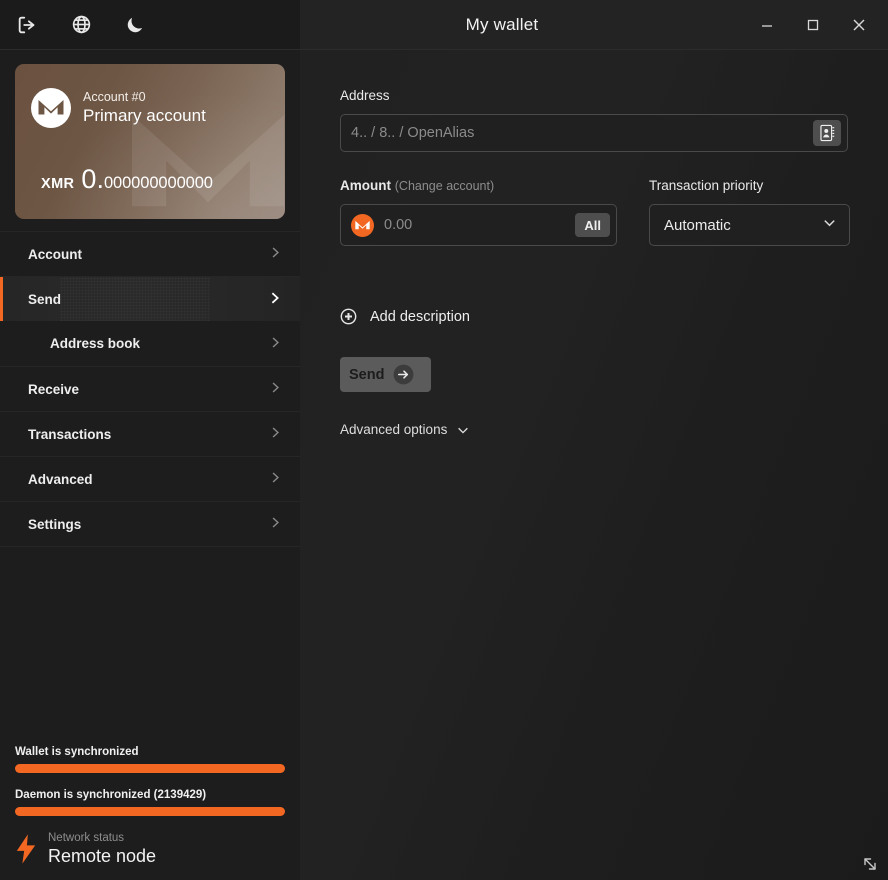 The height and width of the screenshot is (880, 888). Describe the element at coordinates (827, 133) in the screenshot. I see `address-book-icon` at that location.